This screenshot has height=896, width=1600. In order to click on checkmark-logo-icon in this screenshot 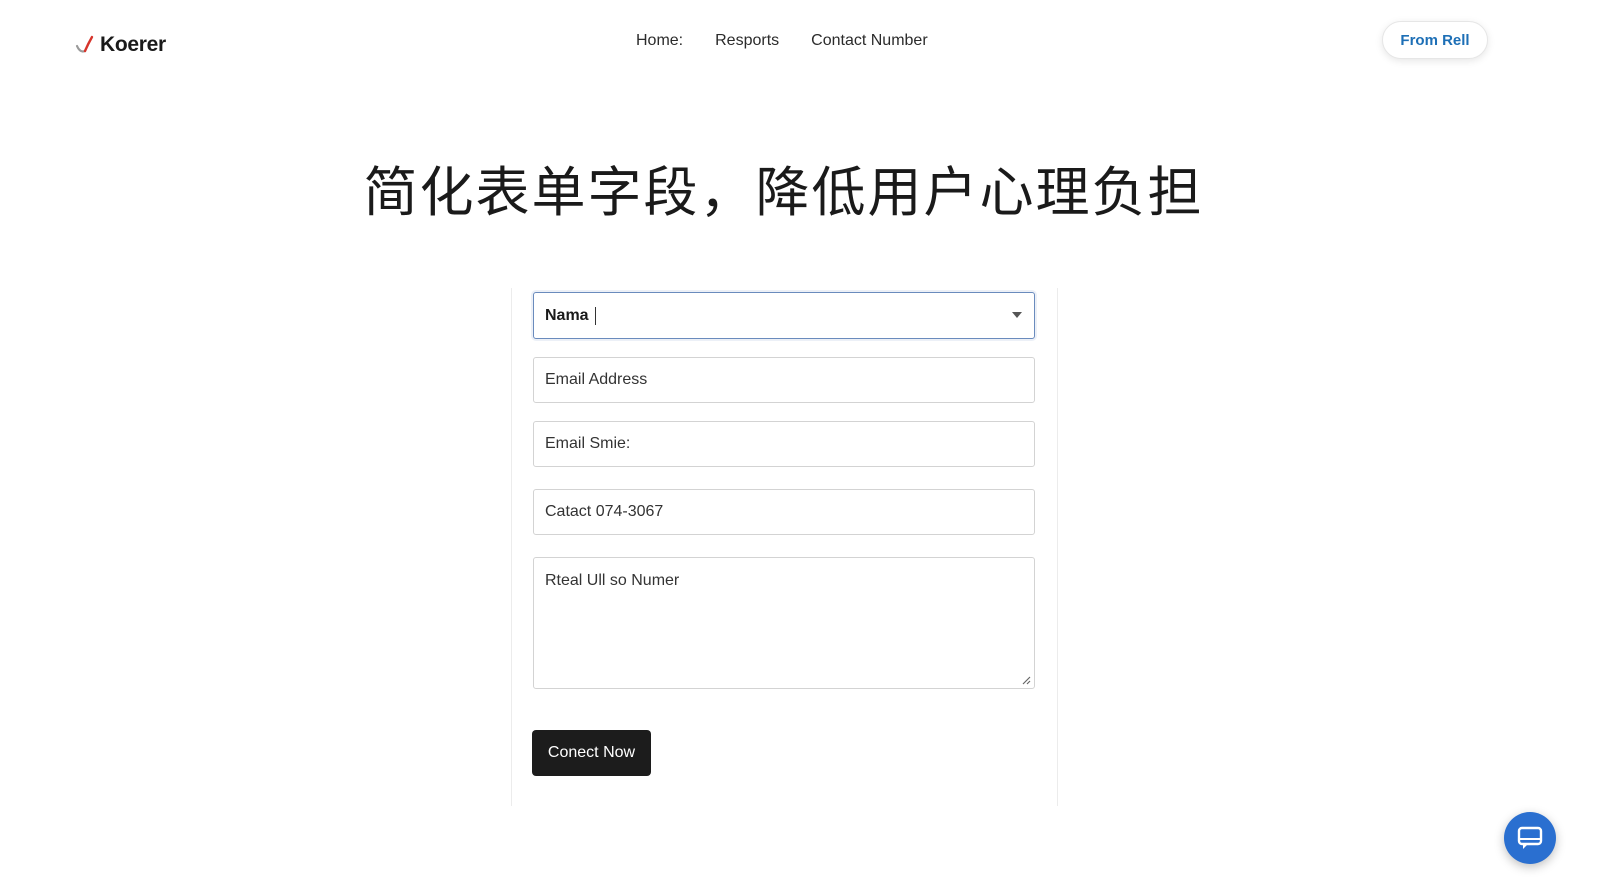, I will do `click(84, 44)`.